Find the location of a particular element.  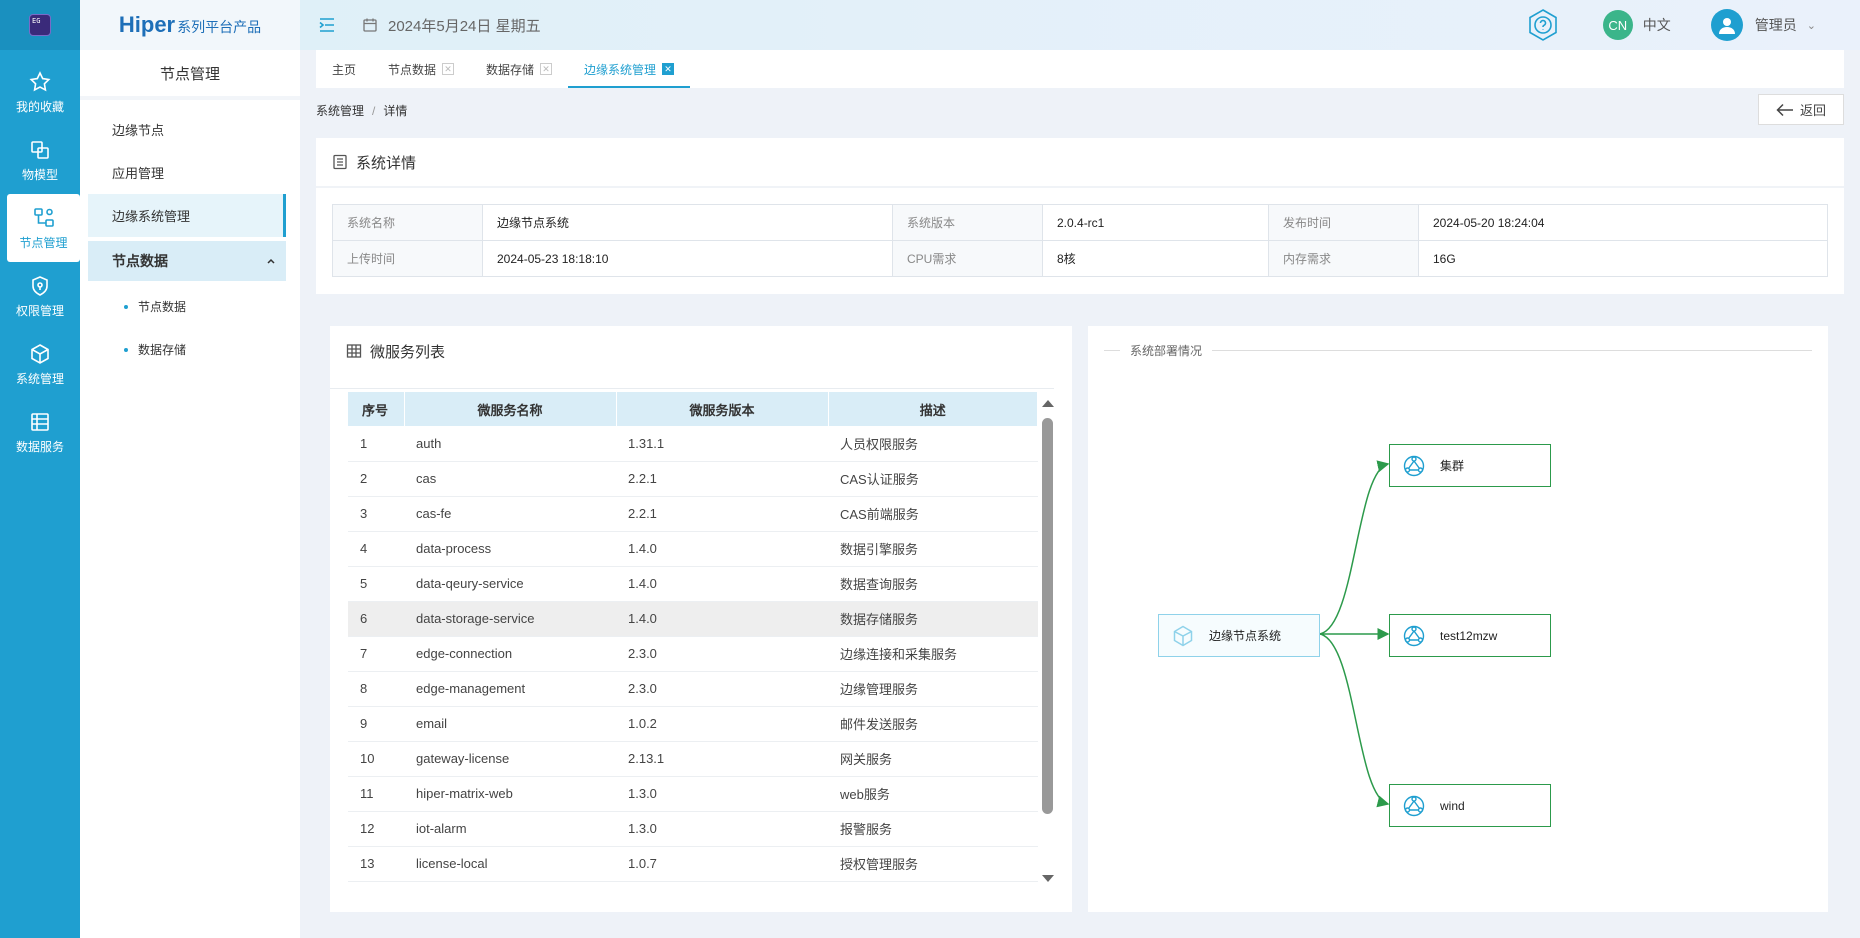

table-cell: 9 is located at coordinates (376, 724).